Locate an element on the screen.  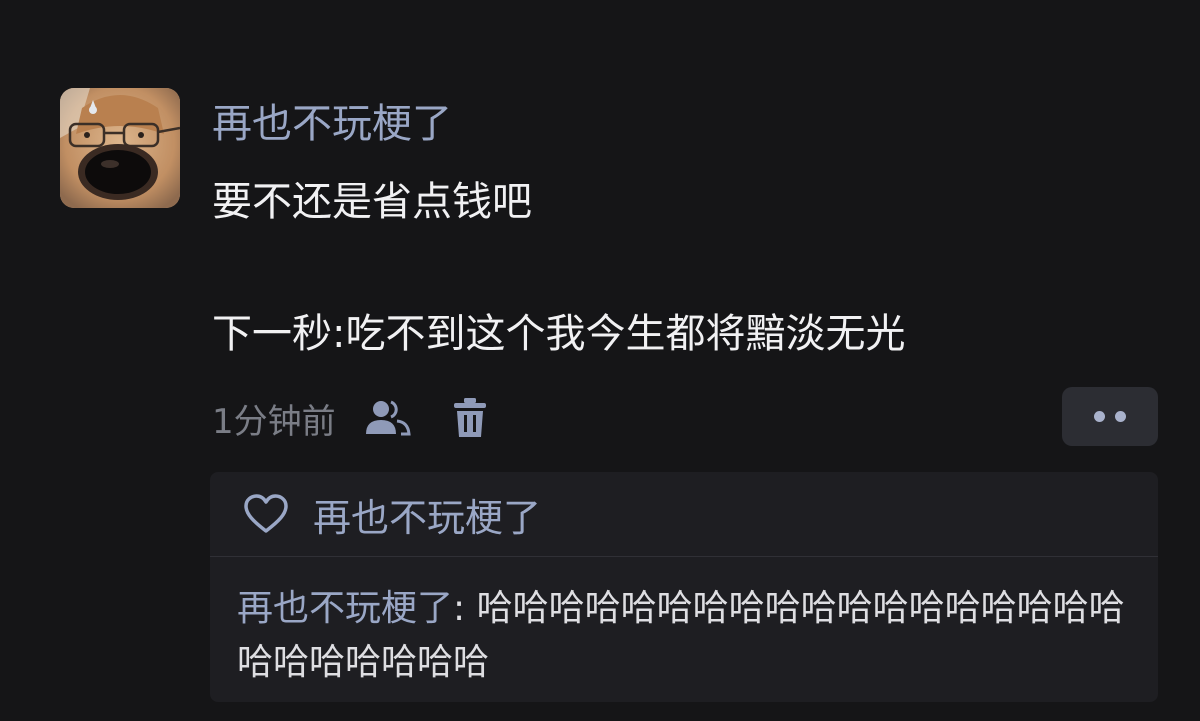
post-text-line-1: 要不还是省点钱吧 is located at coordinates (372, 202).